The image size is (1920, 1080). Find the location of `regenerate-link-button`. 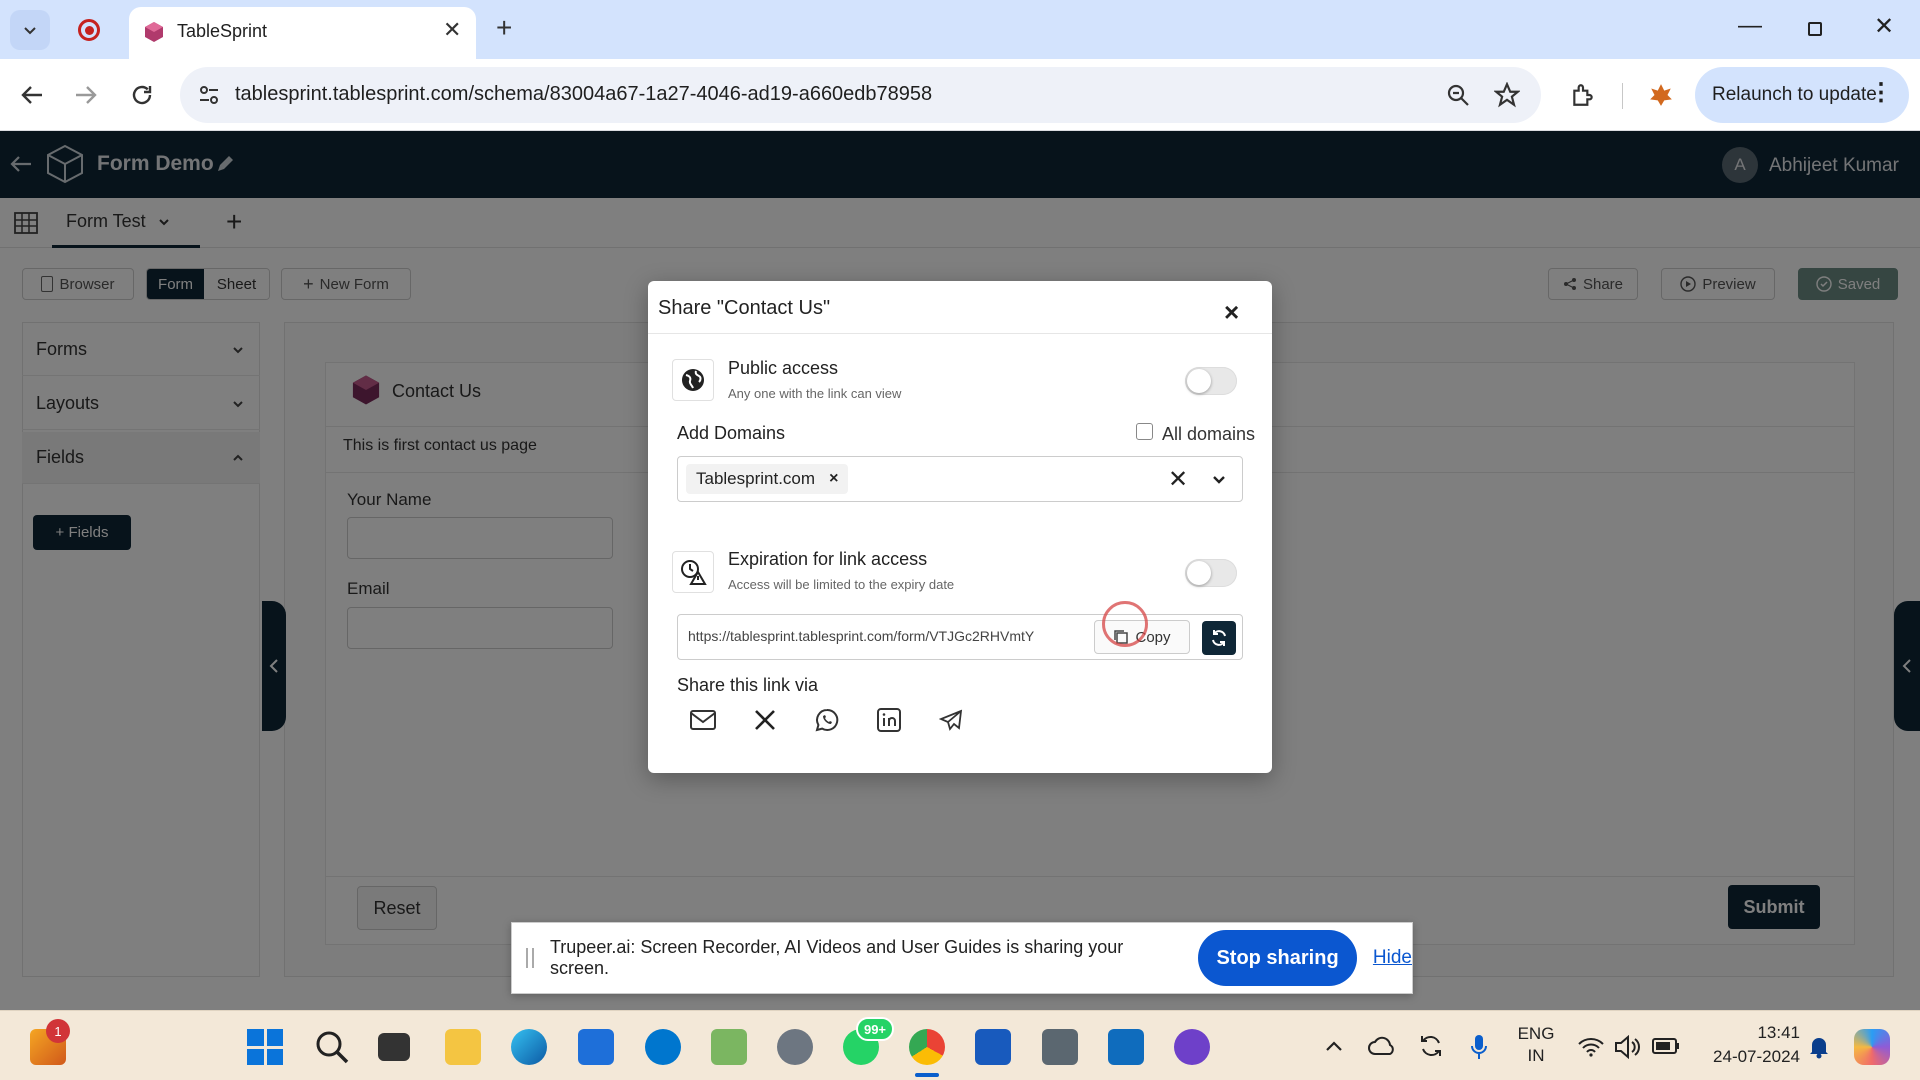

regenerate-link-button is located at coordinates (1219, 638).